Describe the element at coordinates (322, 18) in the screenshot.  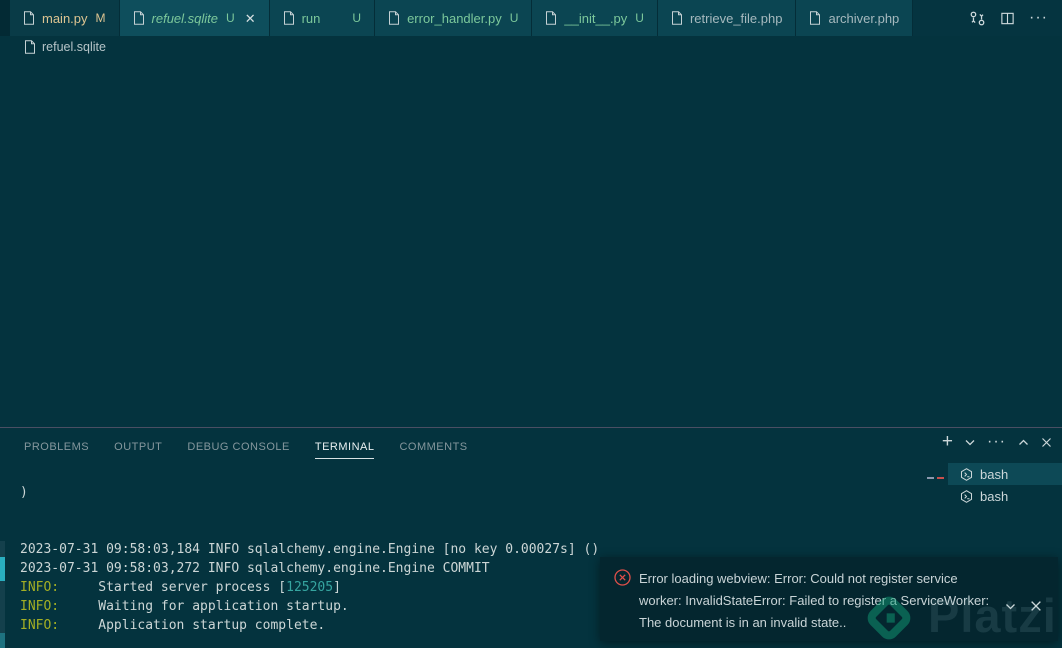
I see `editor-tab-run: run U` at that location.